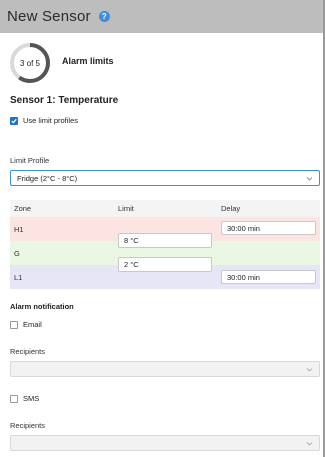 The image size is (325, 457). I want to click on sms-checkbox: SMS, so click(24, 398).